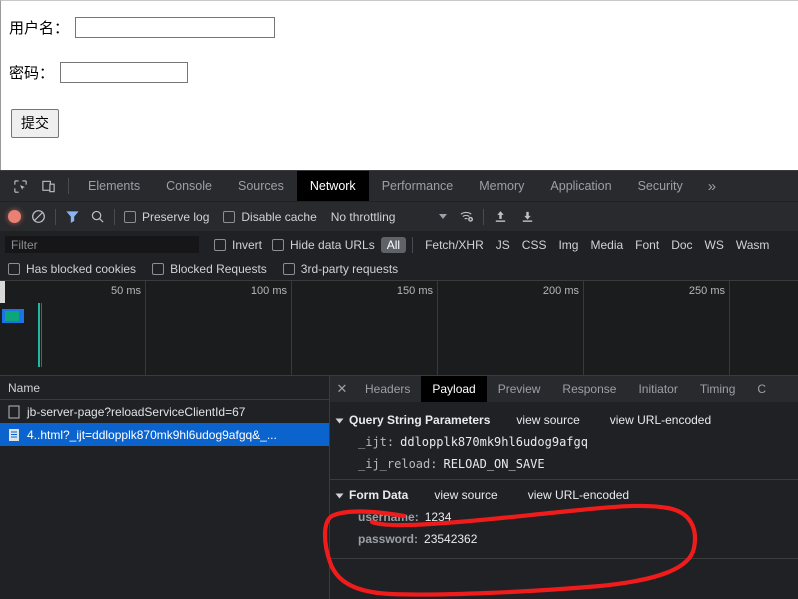 The height and width of the screenshot is (599, 798). I want to click on hide-data-urls-checkbox: Hide data URLs, so click(323, 245).